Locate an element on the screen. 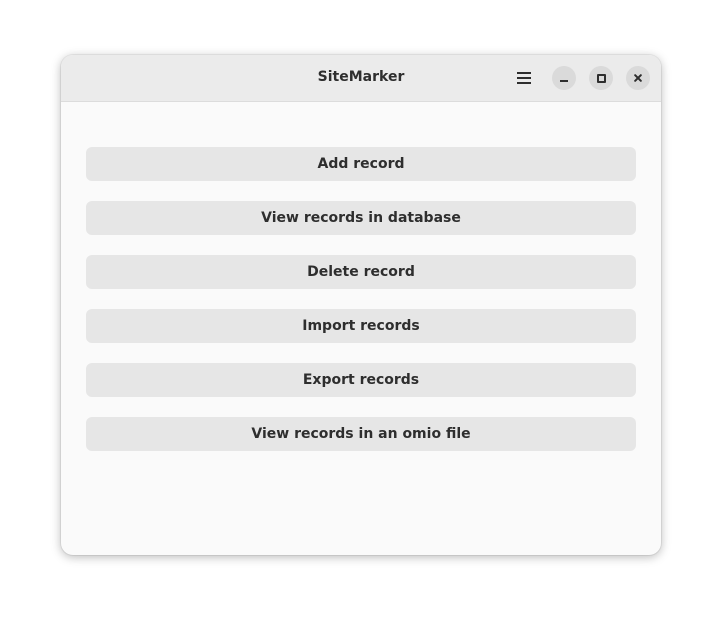  main-menu-button is located at coordinates (524, 78).